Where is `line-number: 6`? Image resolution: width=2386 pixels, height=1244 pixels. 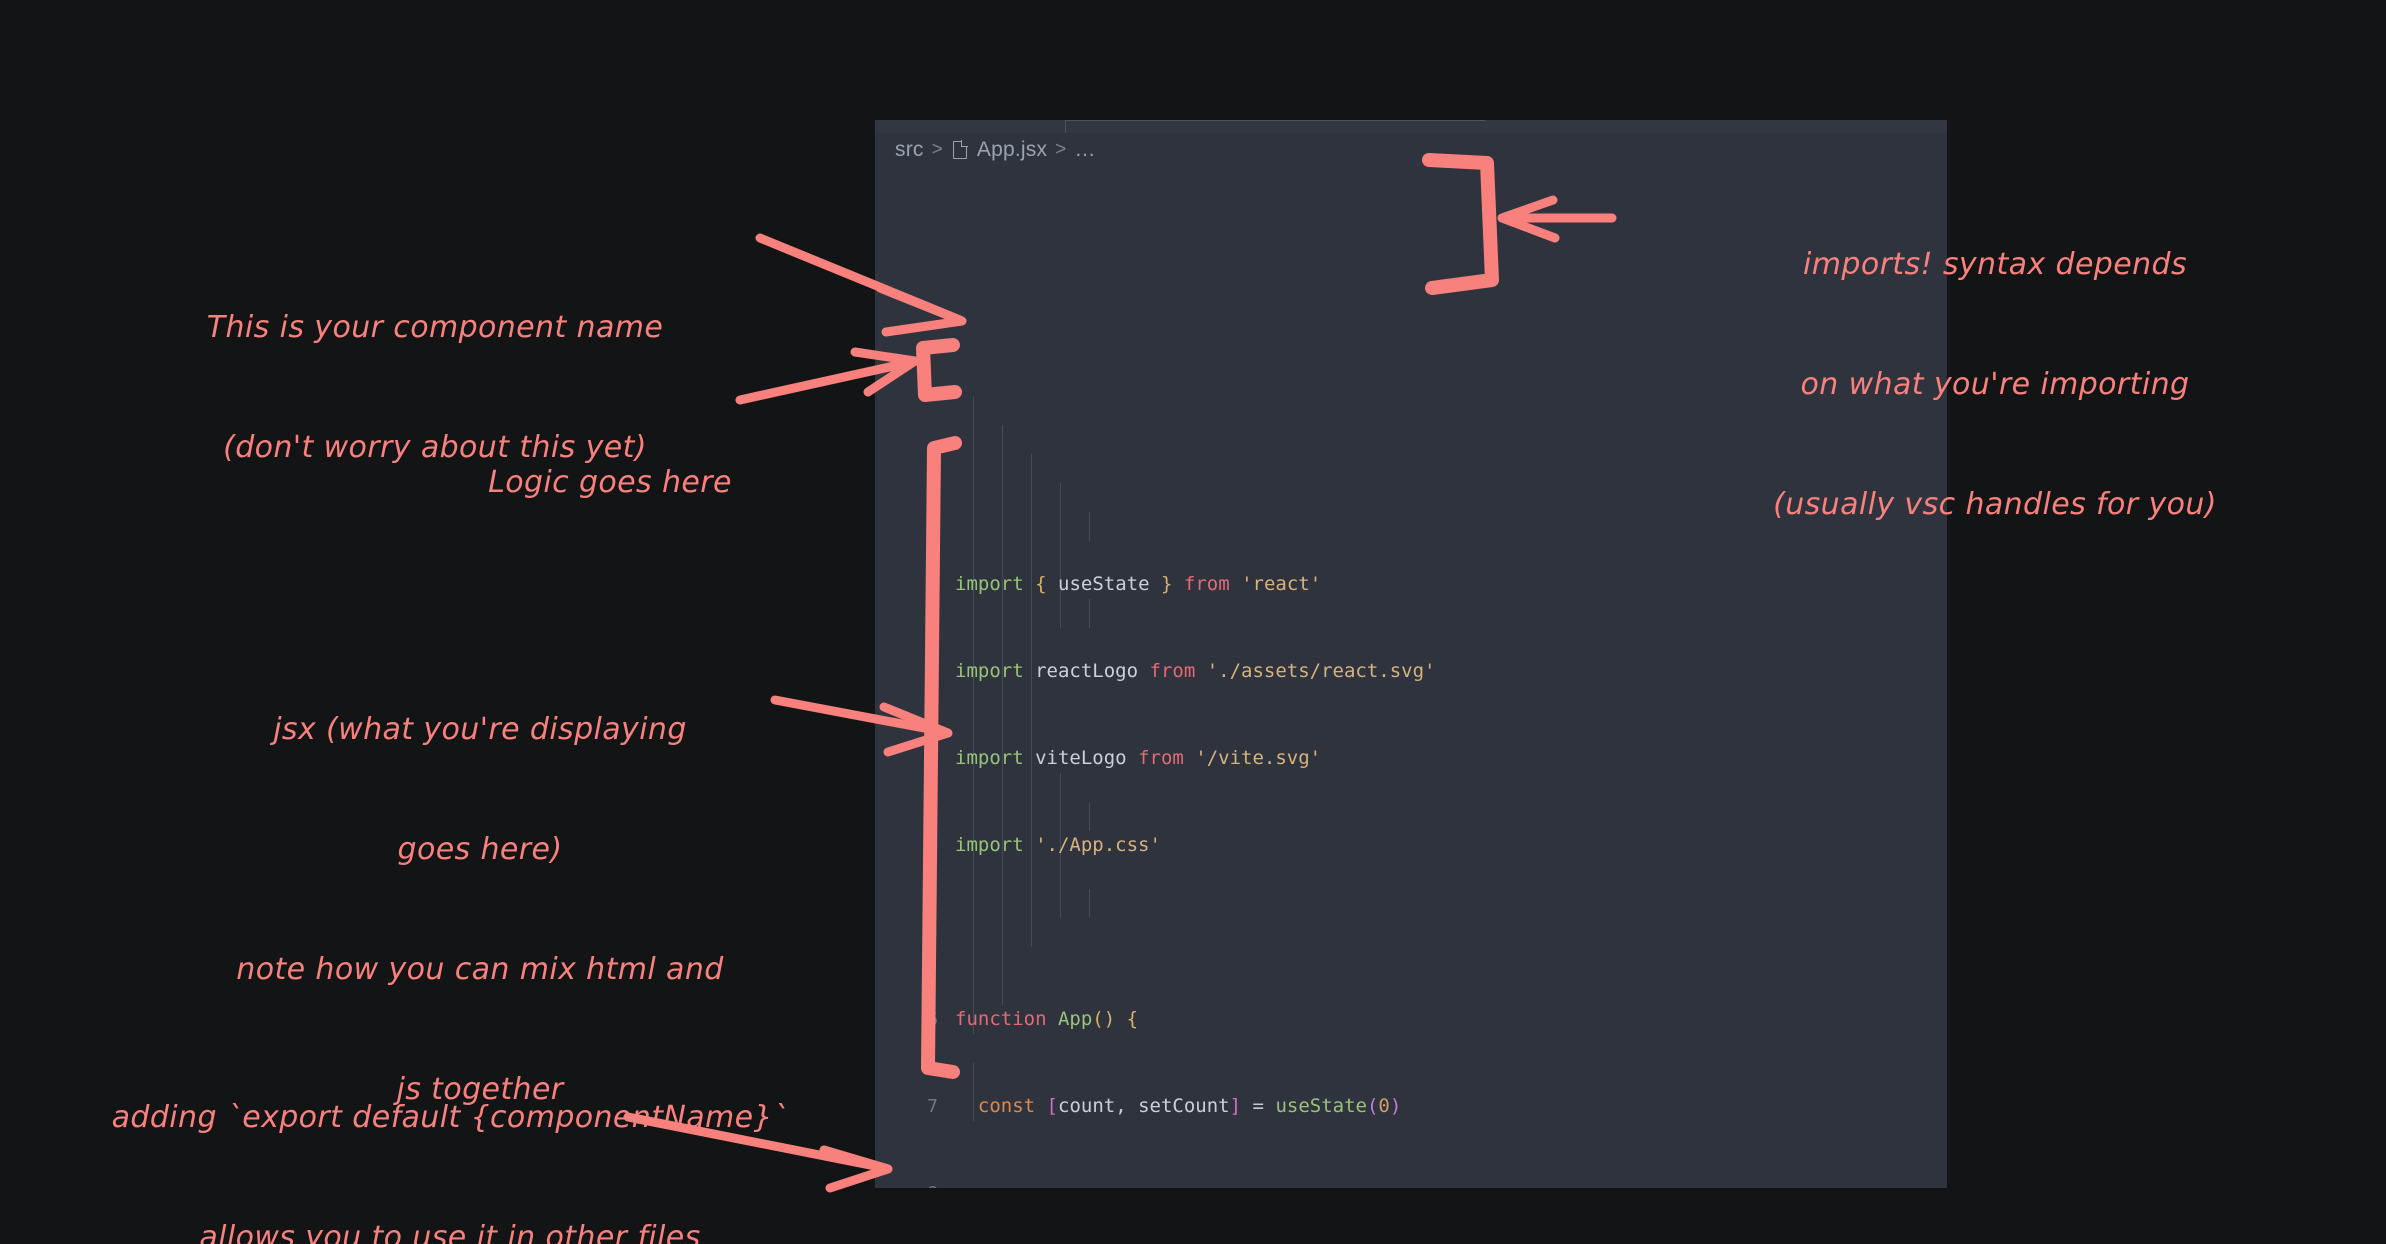 line-number: 6 is located at coordinates (932, 1019).